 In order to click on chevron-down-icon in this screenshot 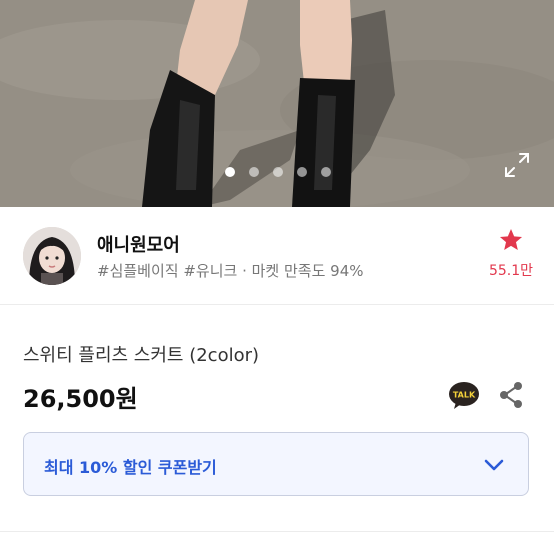, I will do `click(494, 465)`.